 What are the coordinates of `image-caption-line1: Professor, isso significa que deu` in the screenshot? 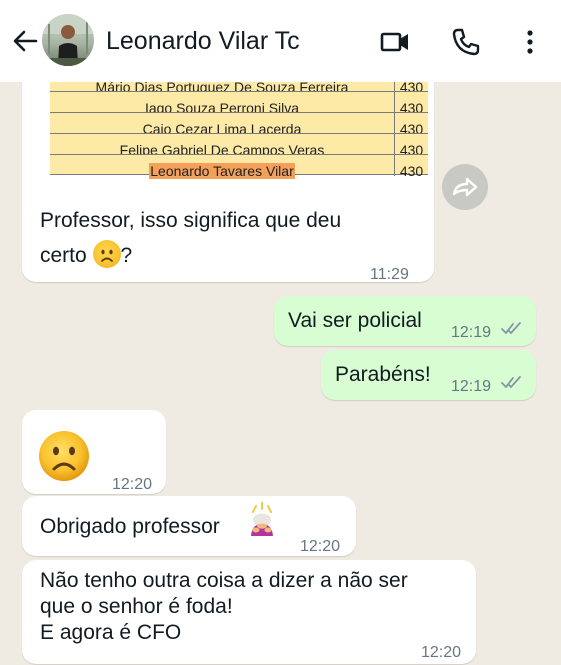 It's located at (191, 220).